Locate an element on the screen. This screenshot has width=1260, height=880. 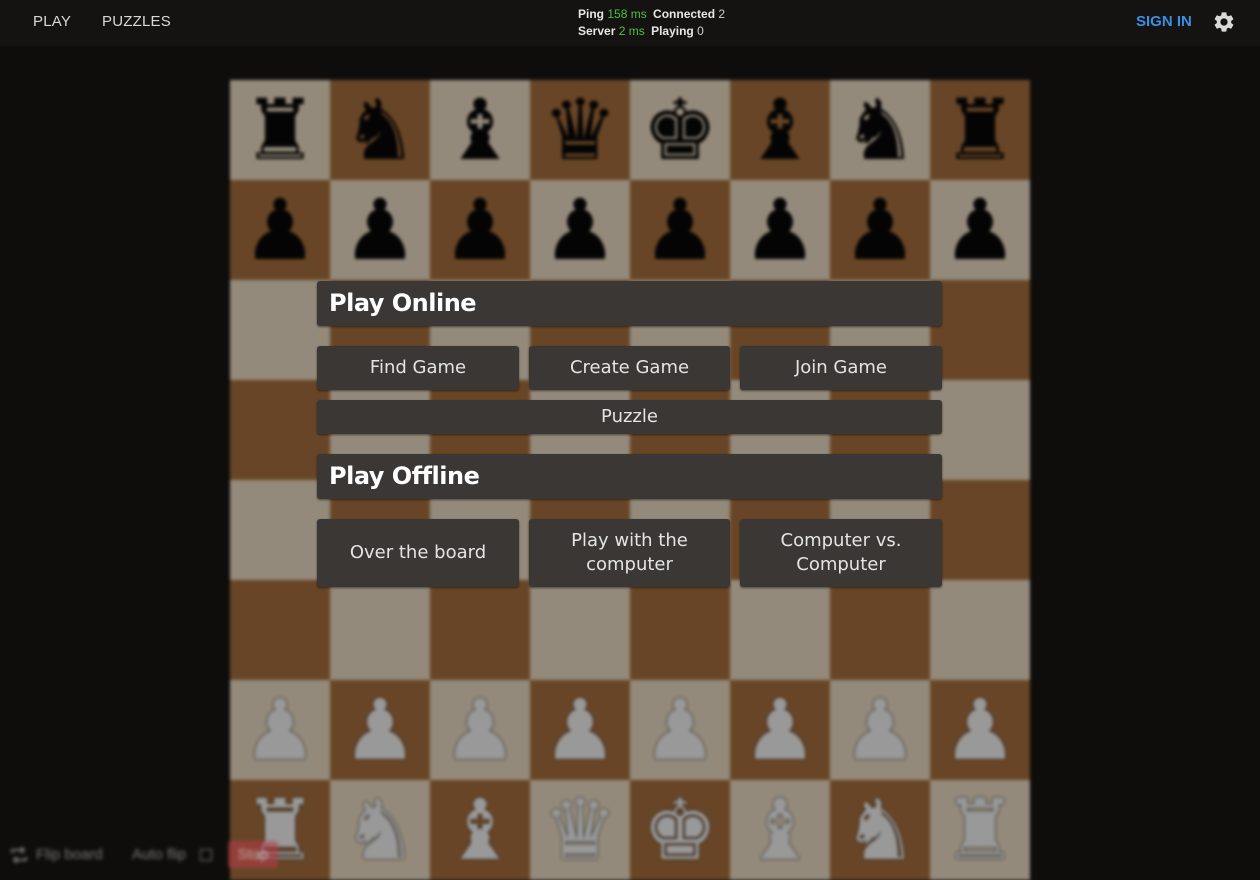
computer-vs-computer-button: Computer vs. Computer is located at coordinates (841, 553).